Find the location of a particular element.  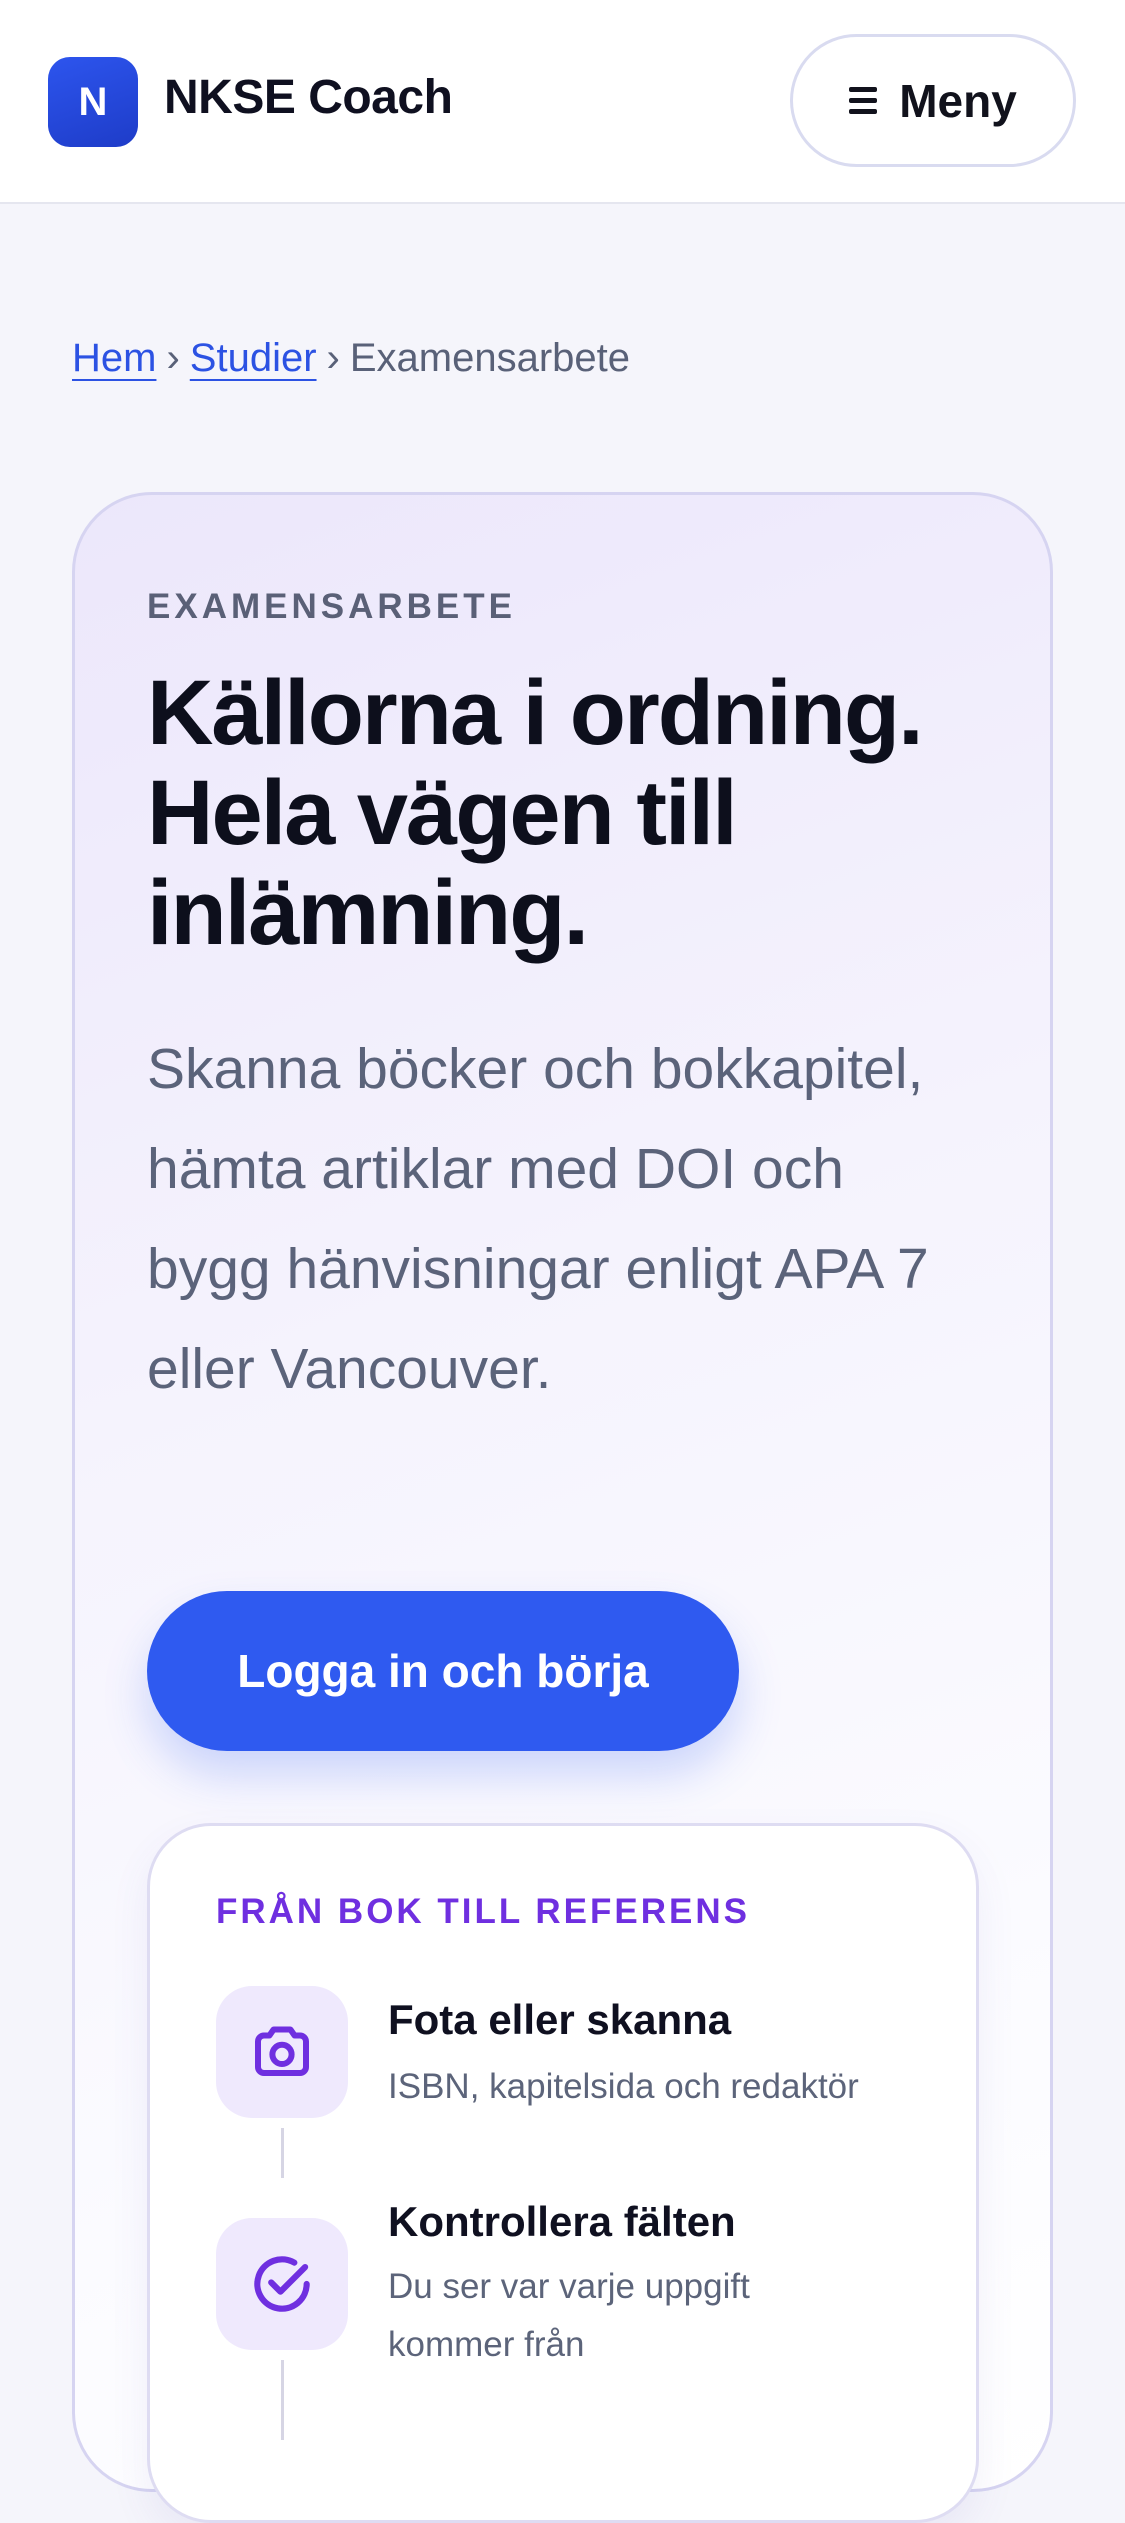

hamburger-icon is located at coordinates (863, 100).